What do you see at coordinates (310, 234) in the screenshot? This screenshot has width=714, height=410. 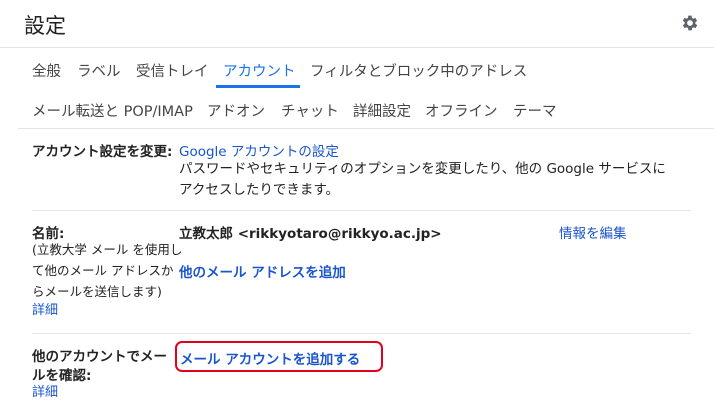 I see `sender-identity: 立教太郎 <rikkyotaro@rikkyo.ac.jp>` at bounding box center [310, 234].